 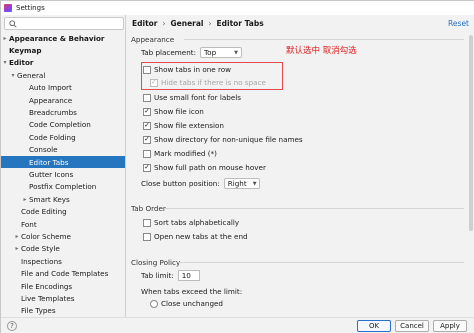 I want to click on checkbox-label: Hide tabs if there is no space, so click(x=213, y=82).